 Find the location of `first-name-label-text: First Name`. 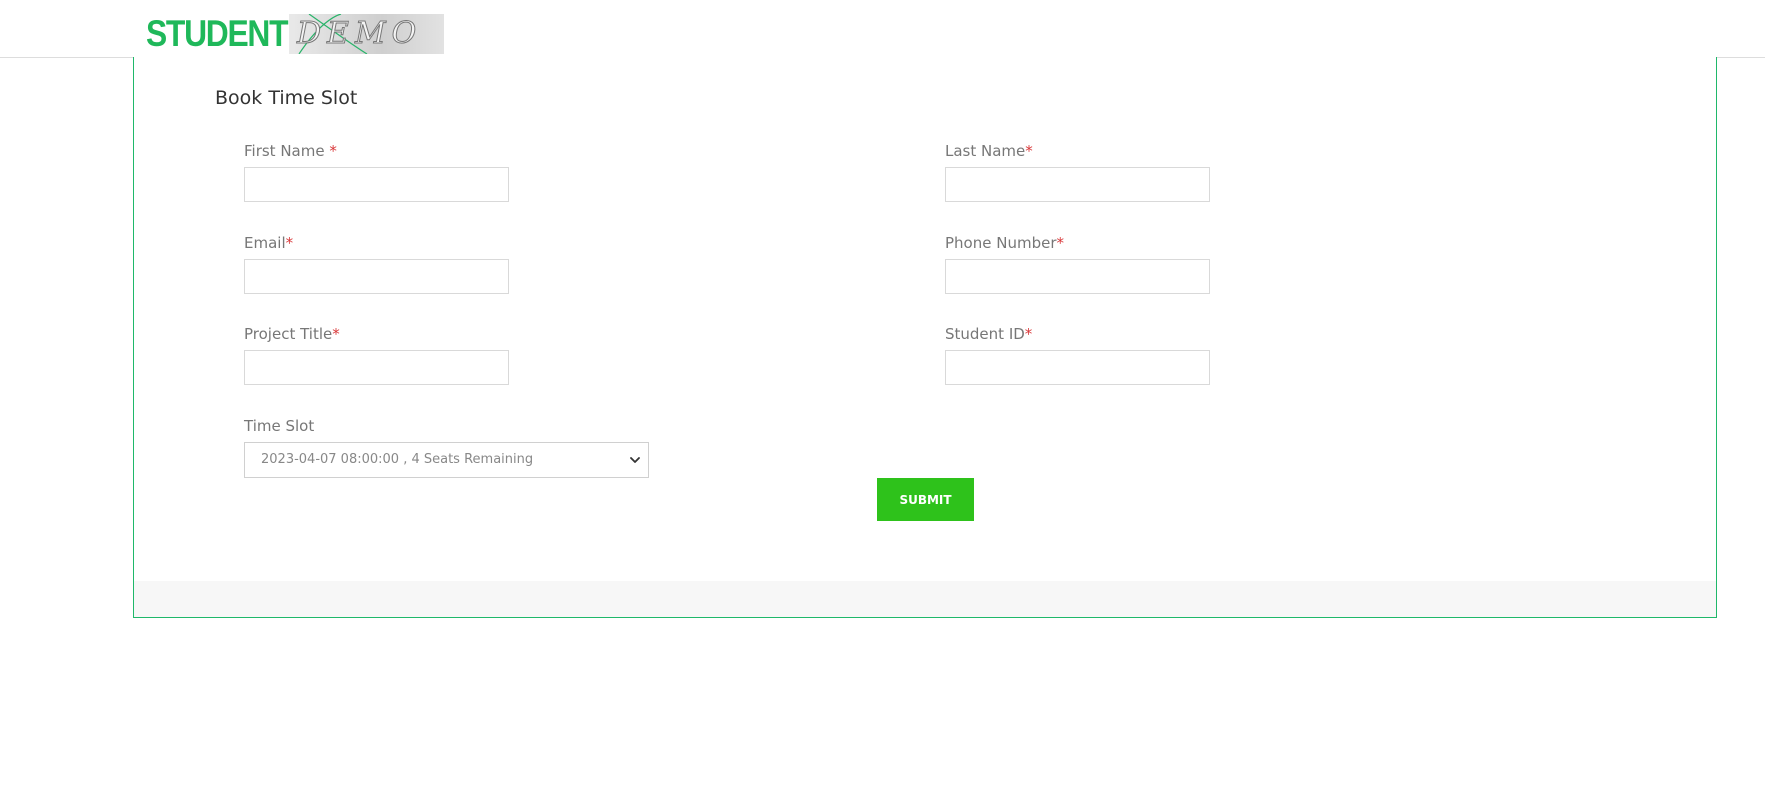

first-name-label-text: First Name is located at coordinates (287, 151).